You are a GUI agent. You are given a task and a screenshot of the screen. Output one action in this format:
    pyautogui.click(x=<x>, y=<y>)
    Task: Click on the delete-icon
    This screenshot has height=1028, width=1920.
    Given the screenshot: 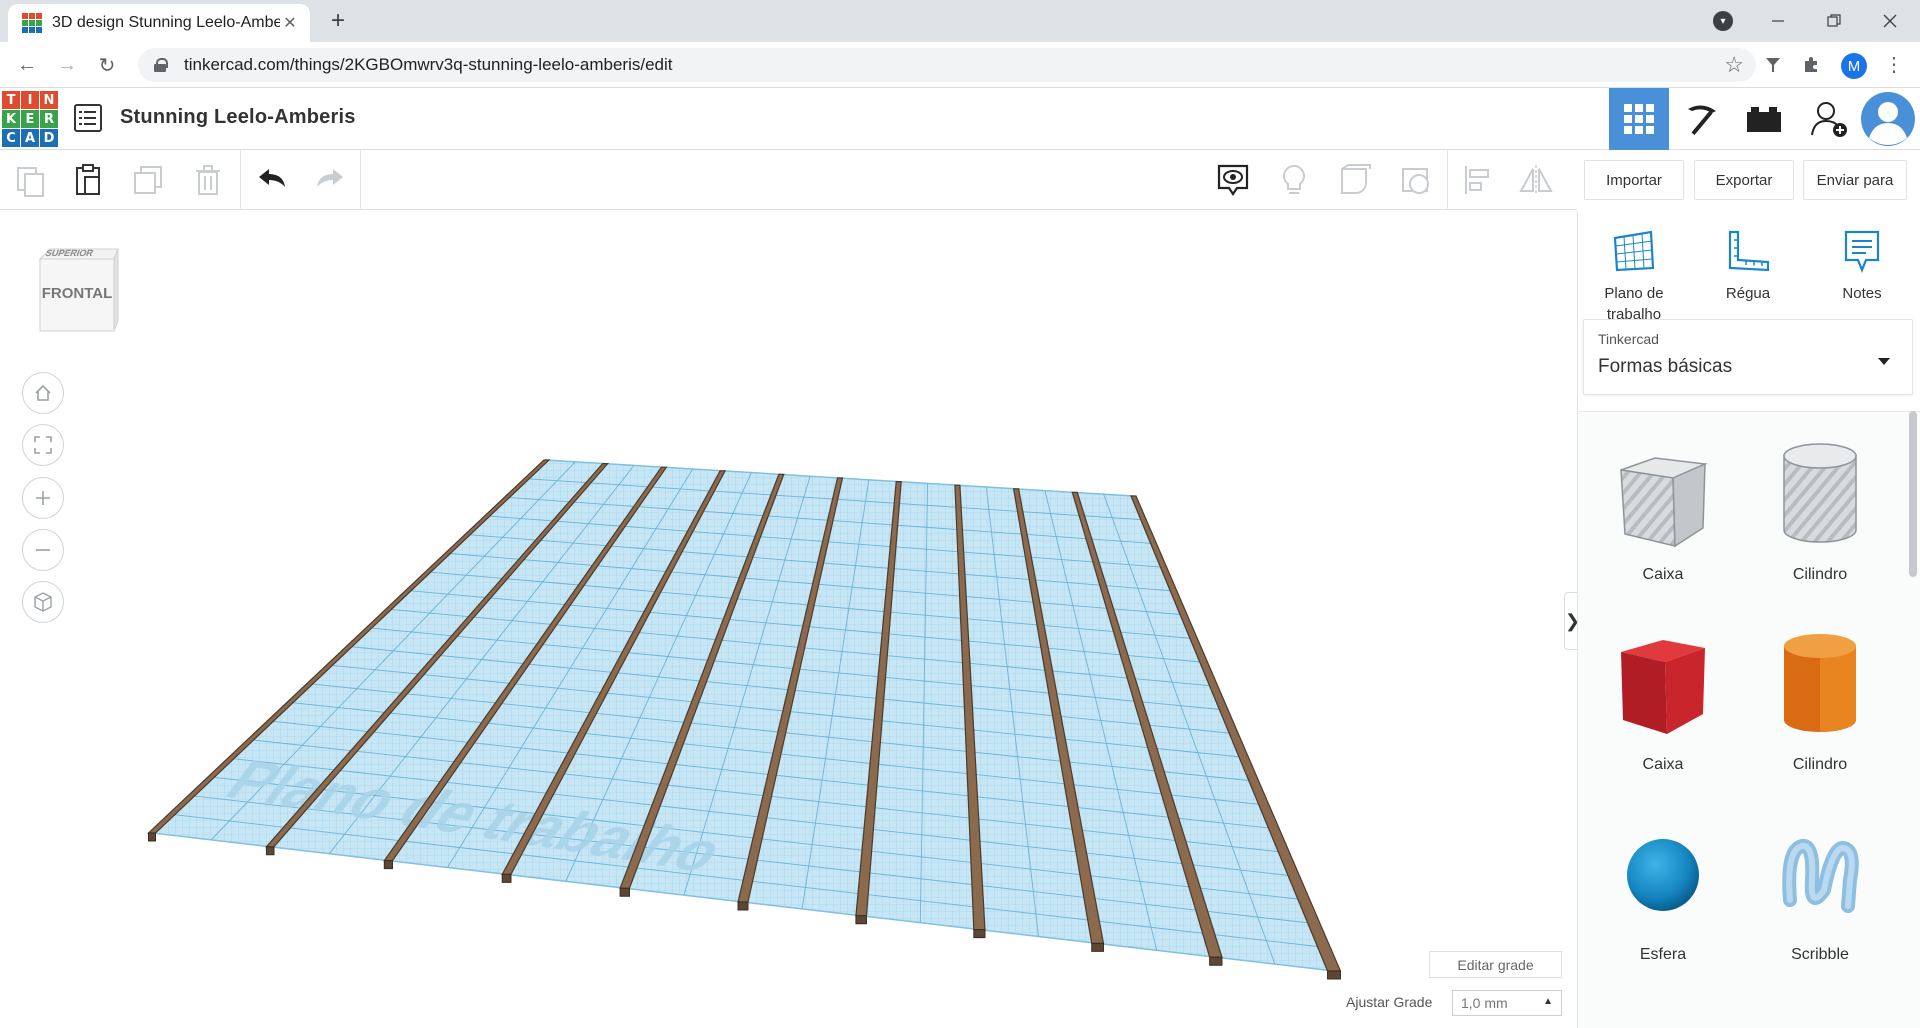 What is the action you would take?
    pyautogui.click(x=208, y=180)
    